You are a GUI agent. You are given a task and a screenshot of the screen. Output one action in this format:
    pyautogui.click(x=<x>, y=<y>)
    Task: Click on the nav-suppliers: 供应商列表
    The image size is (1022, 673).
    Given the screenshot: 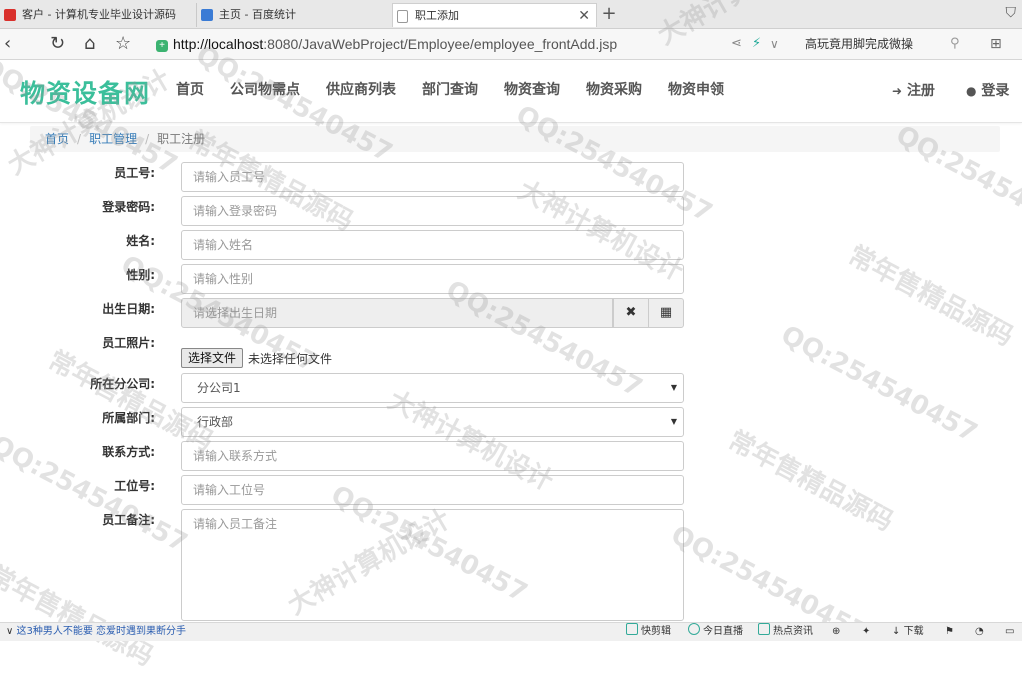 What is the action you would take?
    pyautogui.click(x=361, y=89)
    